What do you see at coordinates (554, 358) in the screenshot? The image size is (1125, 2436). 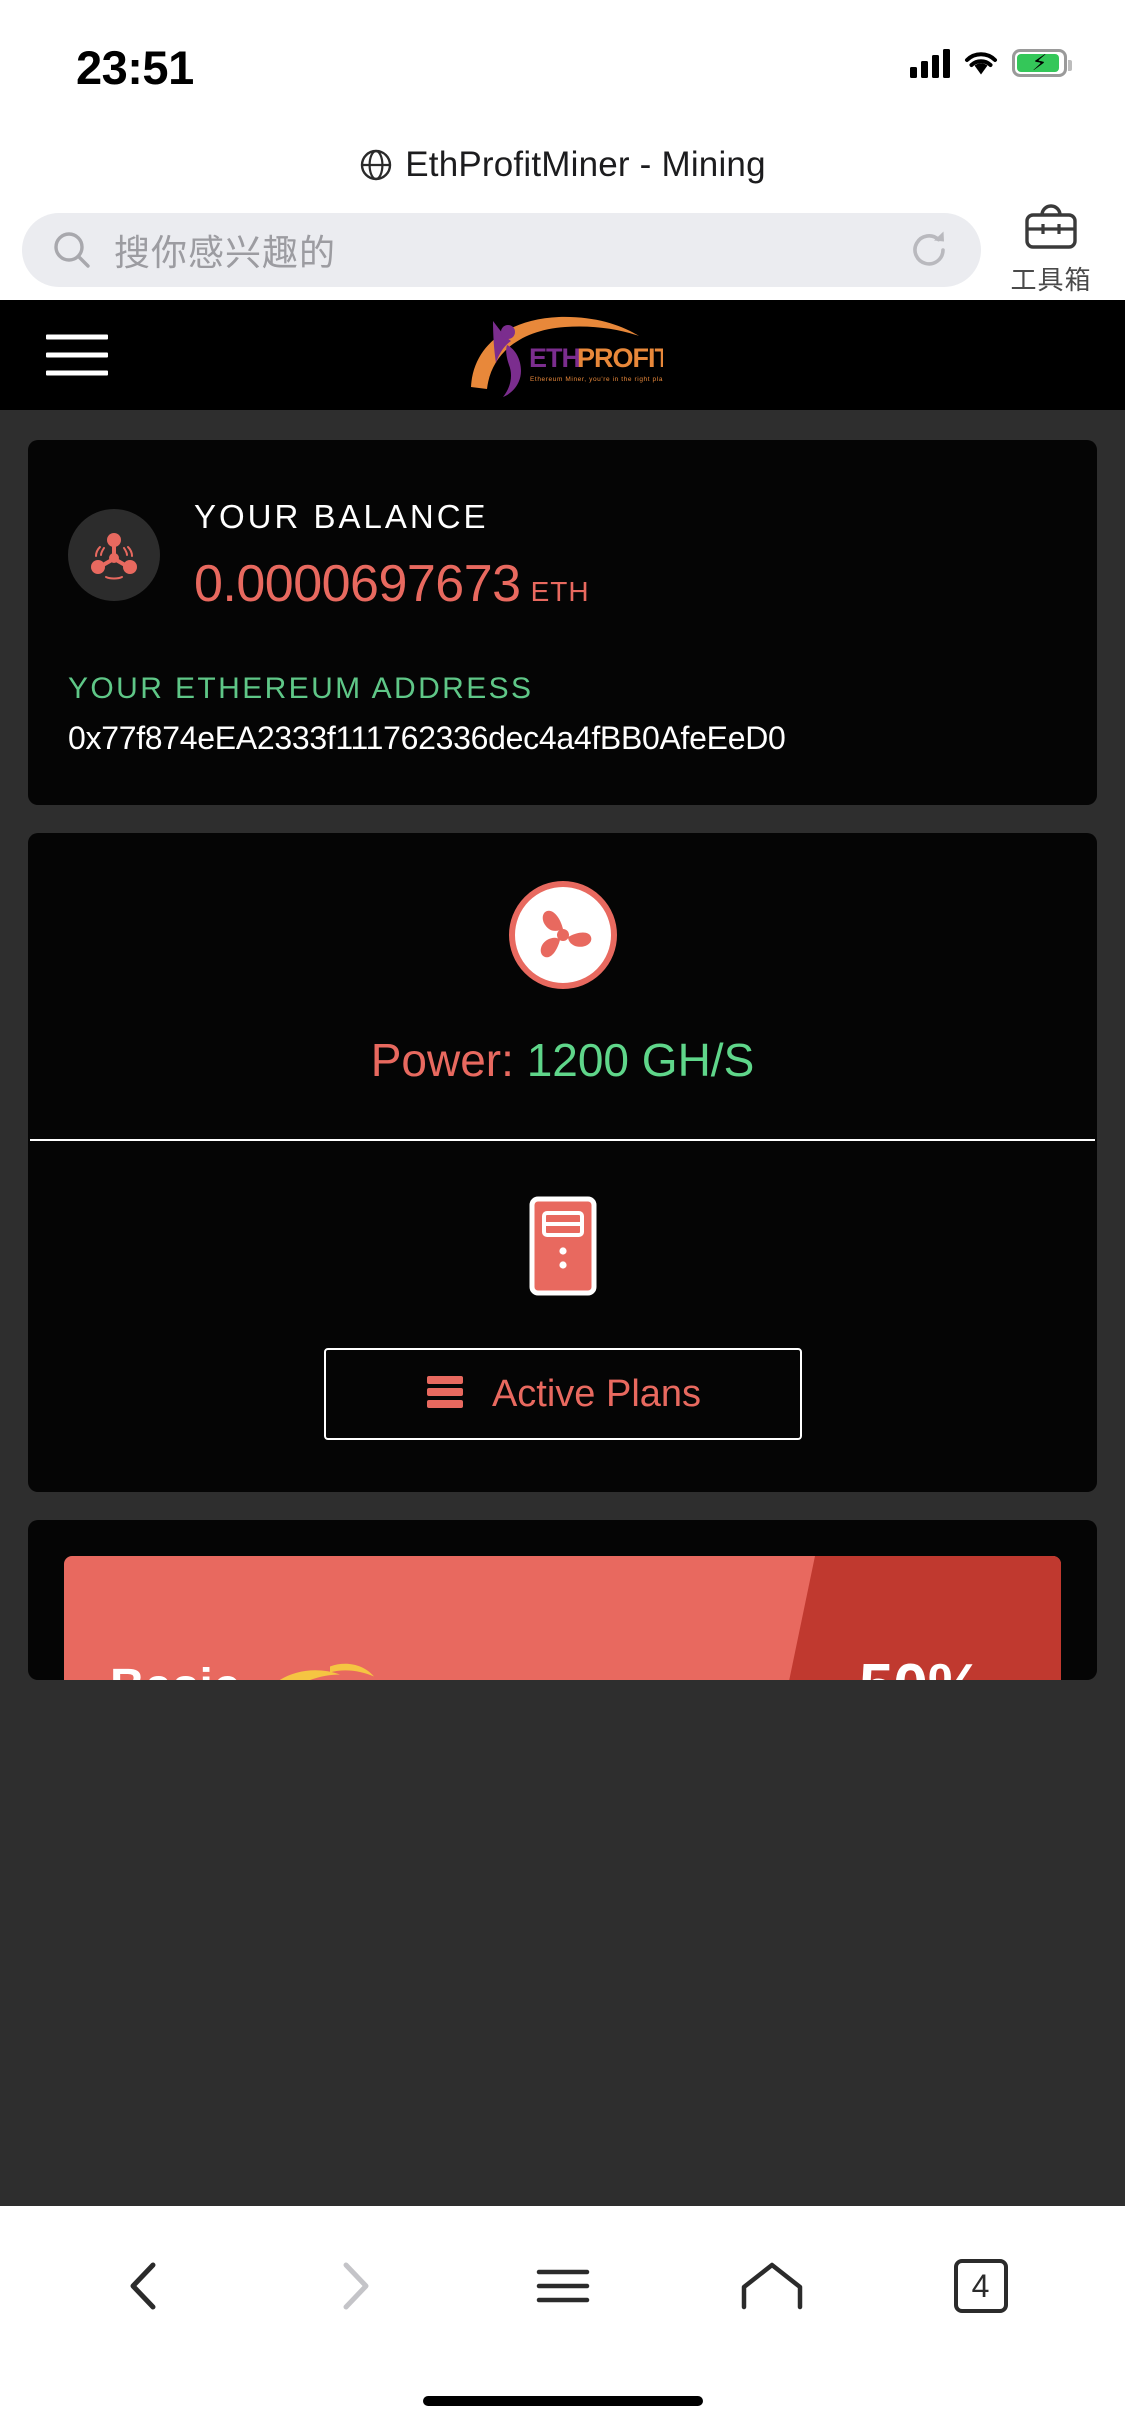 I see `svg-text: ETH` at bounding box center [554, 358].